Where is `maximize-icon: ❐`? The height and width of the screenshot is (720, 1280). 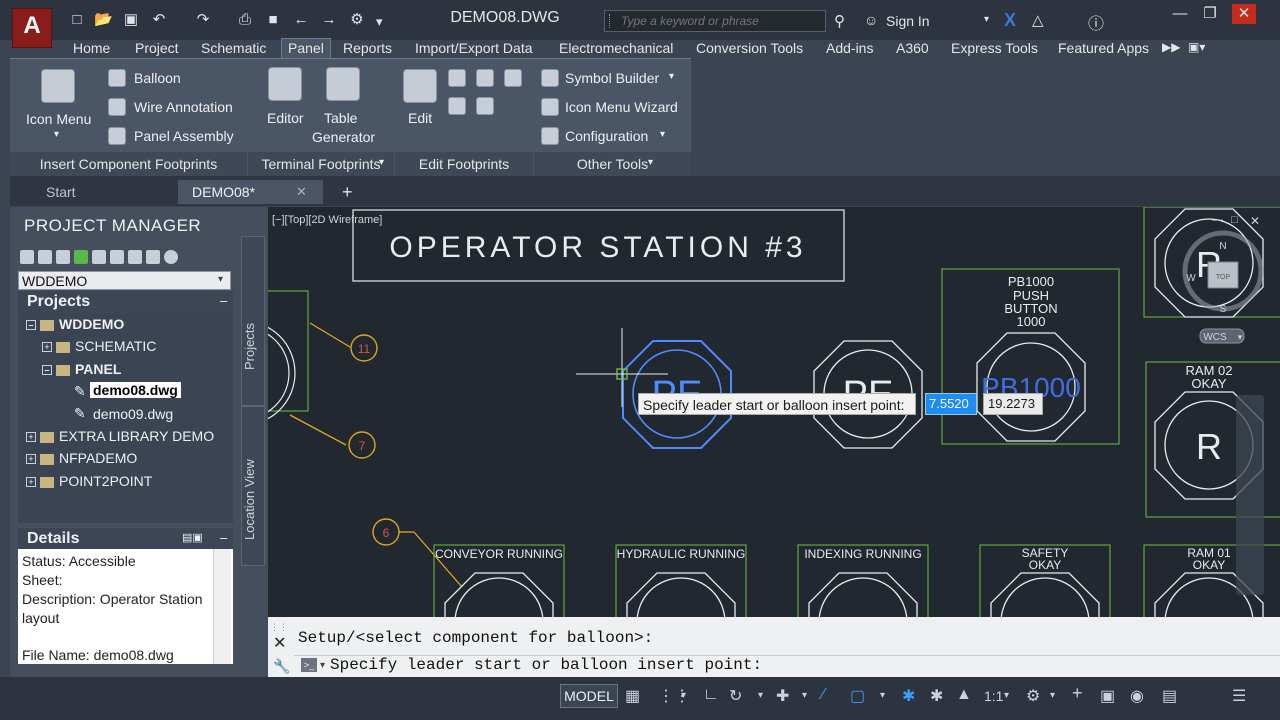 maximize-icon: ❐ is located at coordinates (1210, 14).